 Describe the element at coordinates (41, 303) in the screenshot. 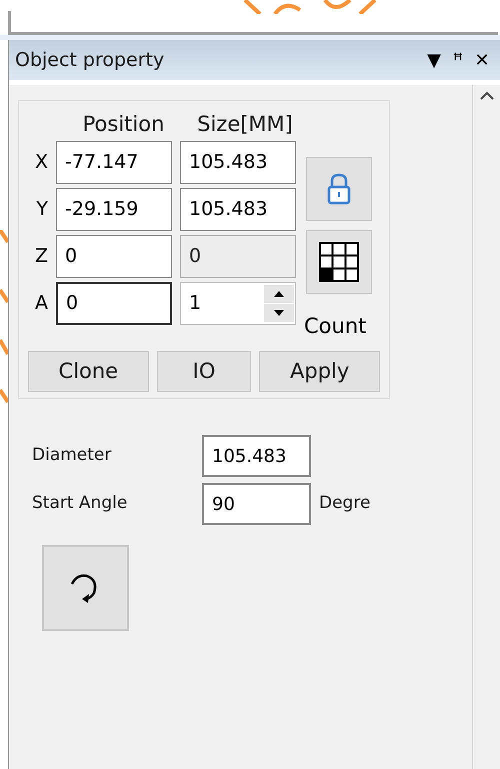

I see `axis-label: A` at that location.